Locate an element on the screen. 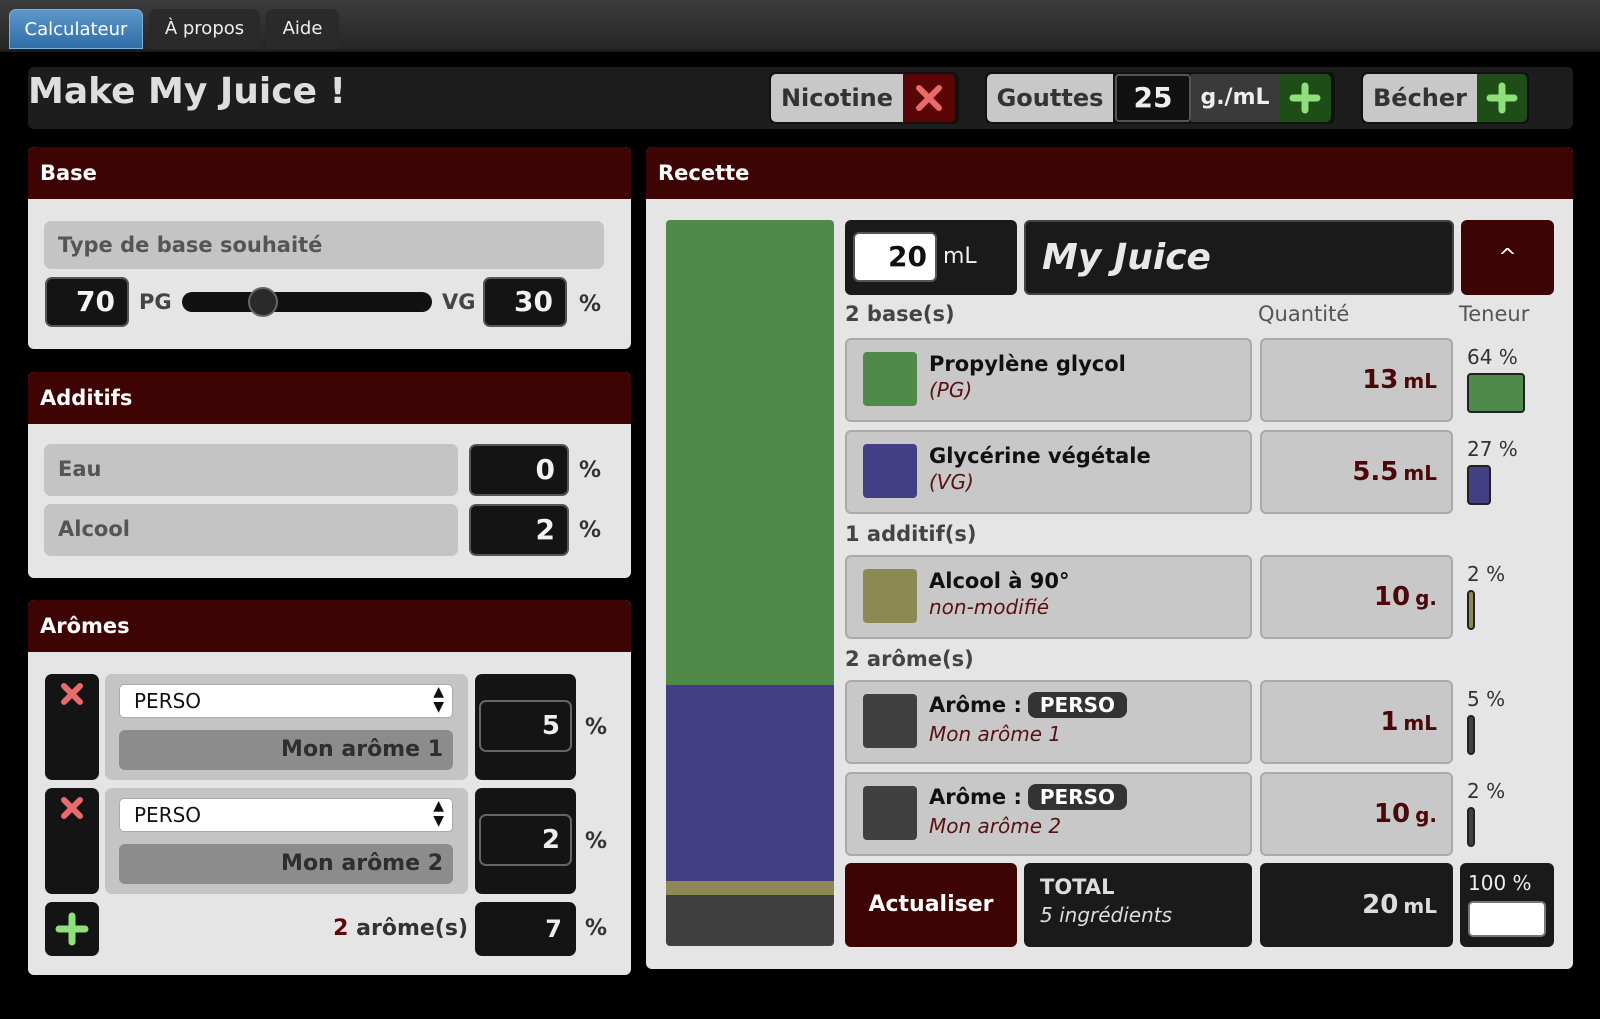 This screenshot has height=1019, width=1600. aromes-total: 7 is located at coordinates (525, 929).